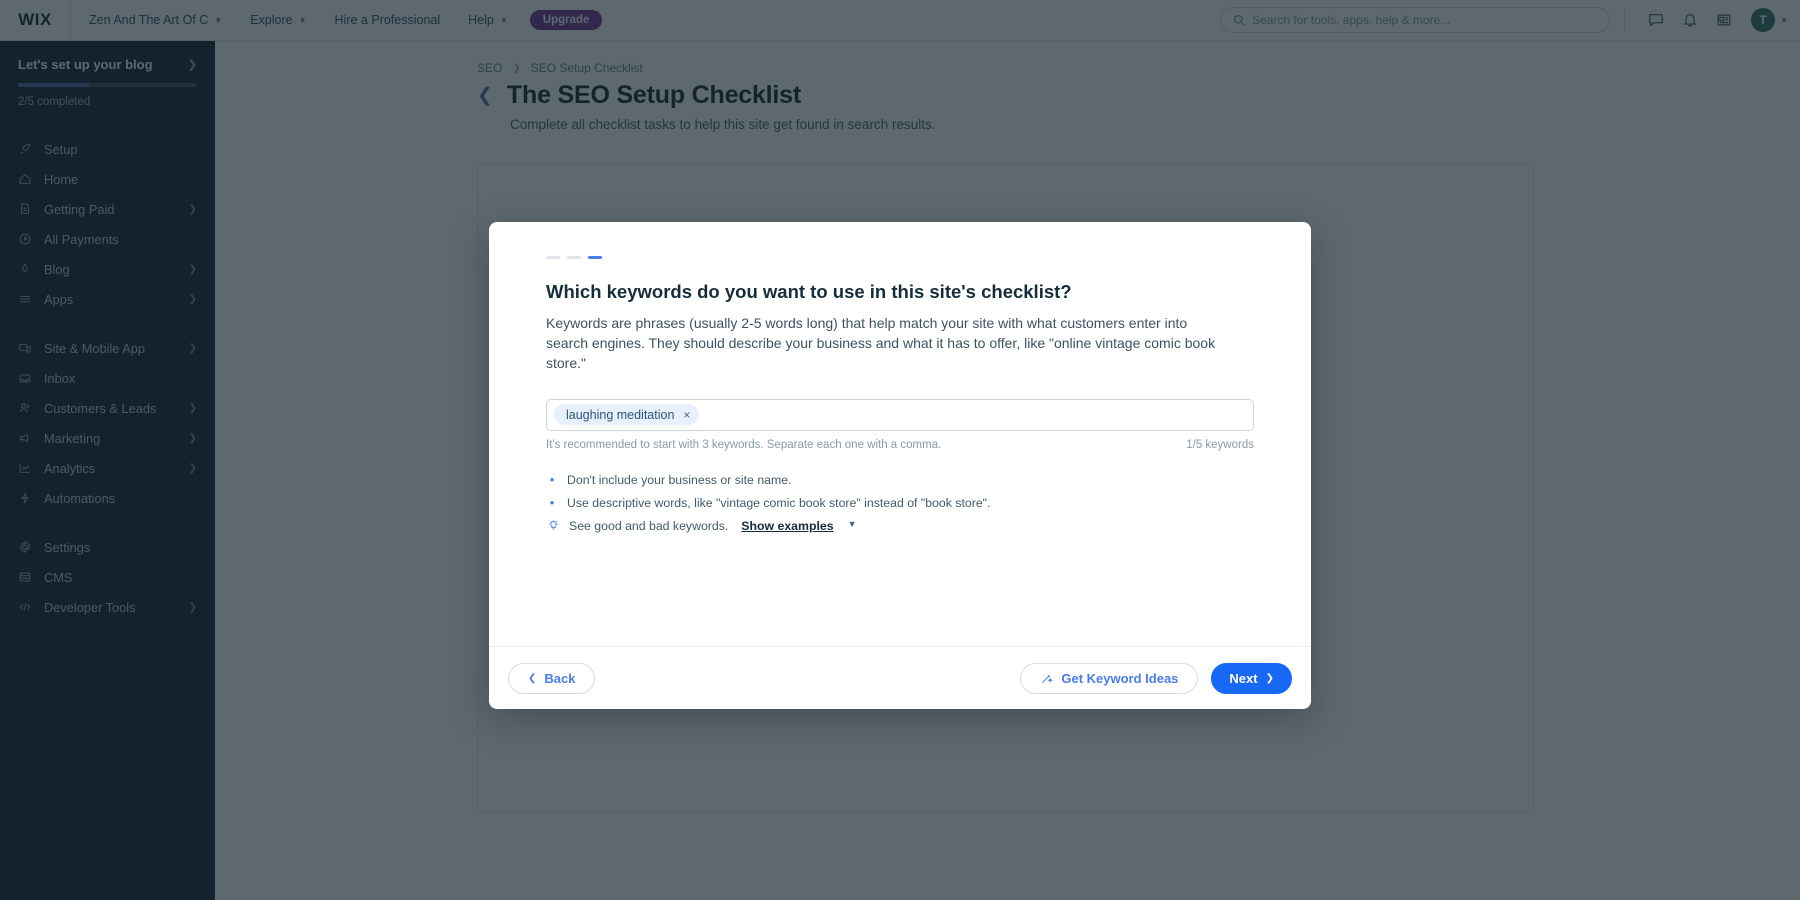  I want to click on lightbulb-icon, so click(553, 525).